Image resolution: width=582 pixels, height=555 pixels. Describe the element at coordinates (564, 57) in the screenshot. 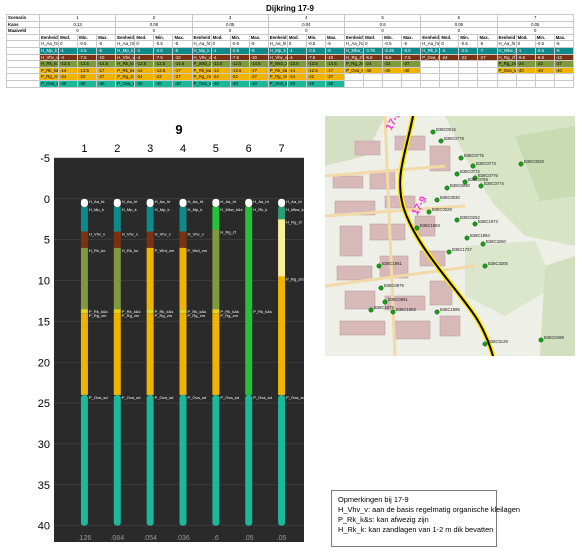

I see `cell: -12` at that location.